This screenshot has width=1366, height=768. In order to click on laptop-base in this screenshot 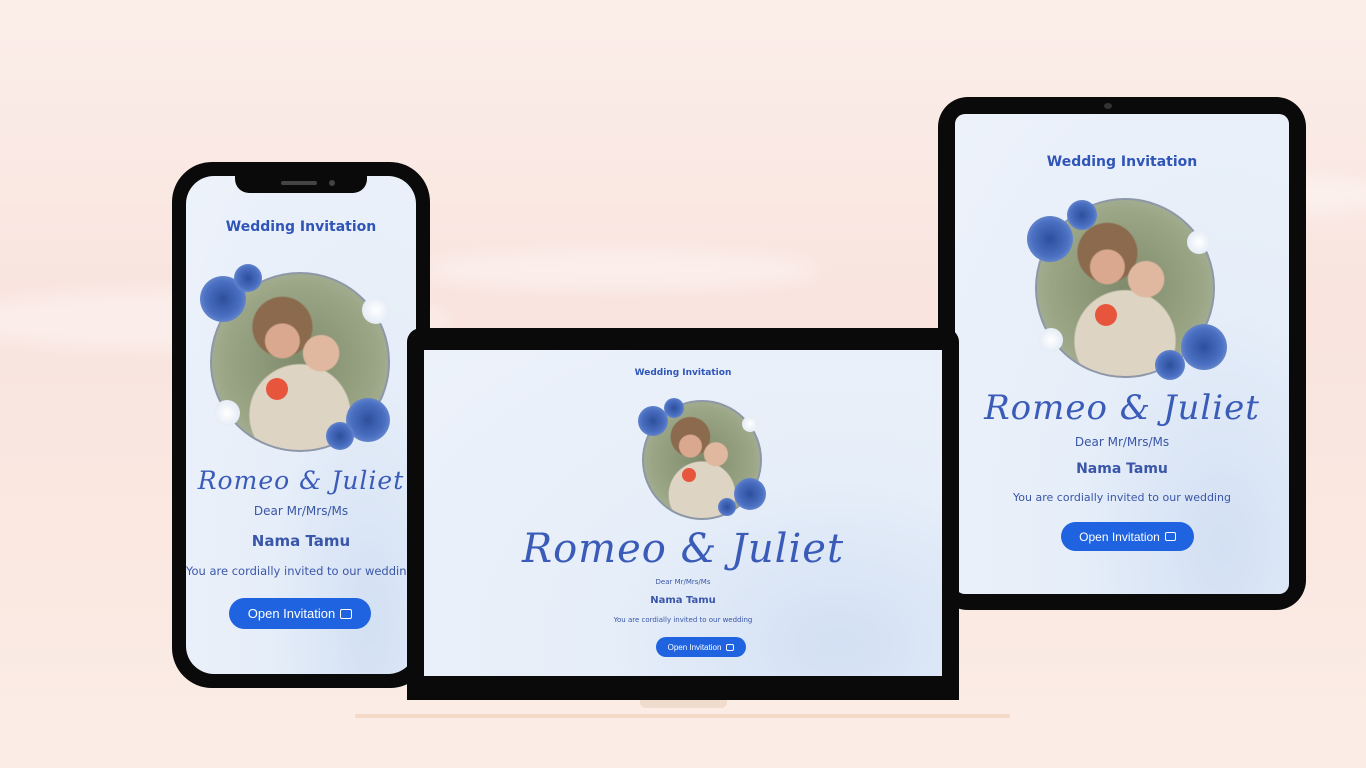, I will do `click(682, 716)`.